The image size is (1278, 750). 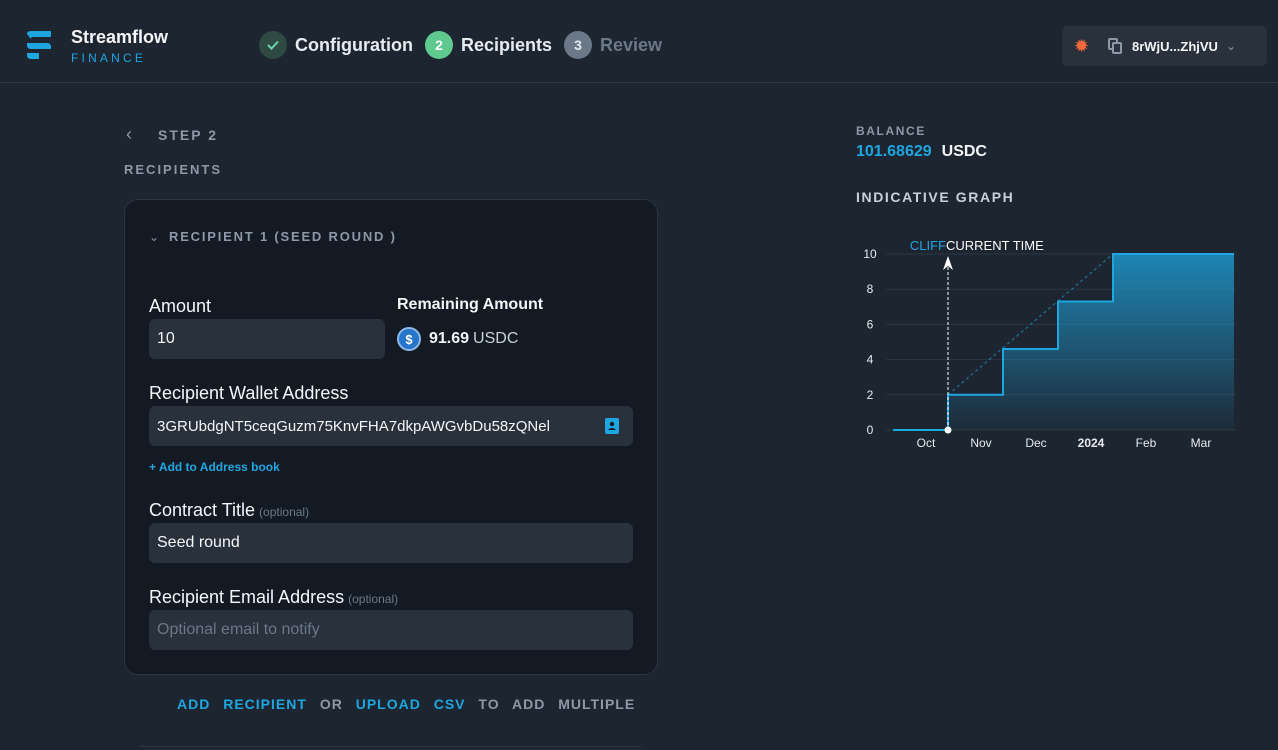 What do you see at coordinates (1201, 443) in the screenshot?
I see `x-tick-label: Mar` at bounding box center [1201, 443].